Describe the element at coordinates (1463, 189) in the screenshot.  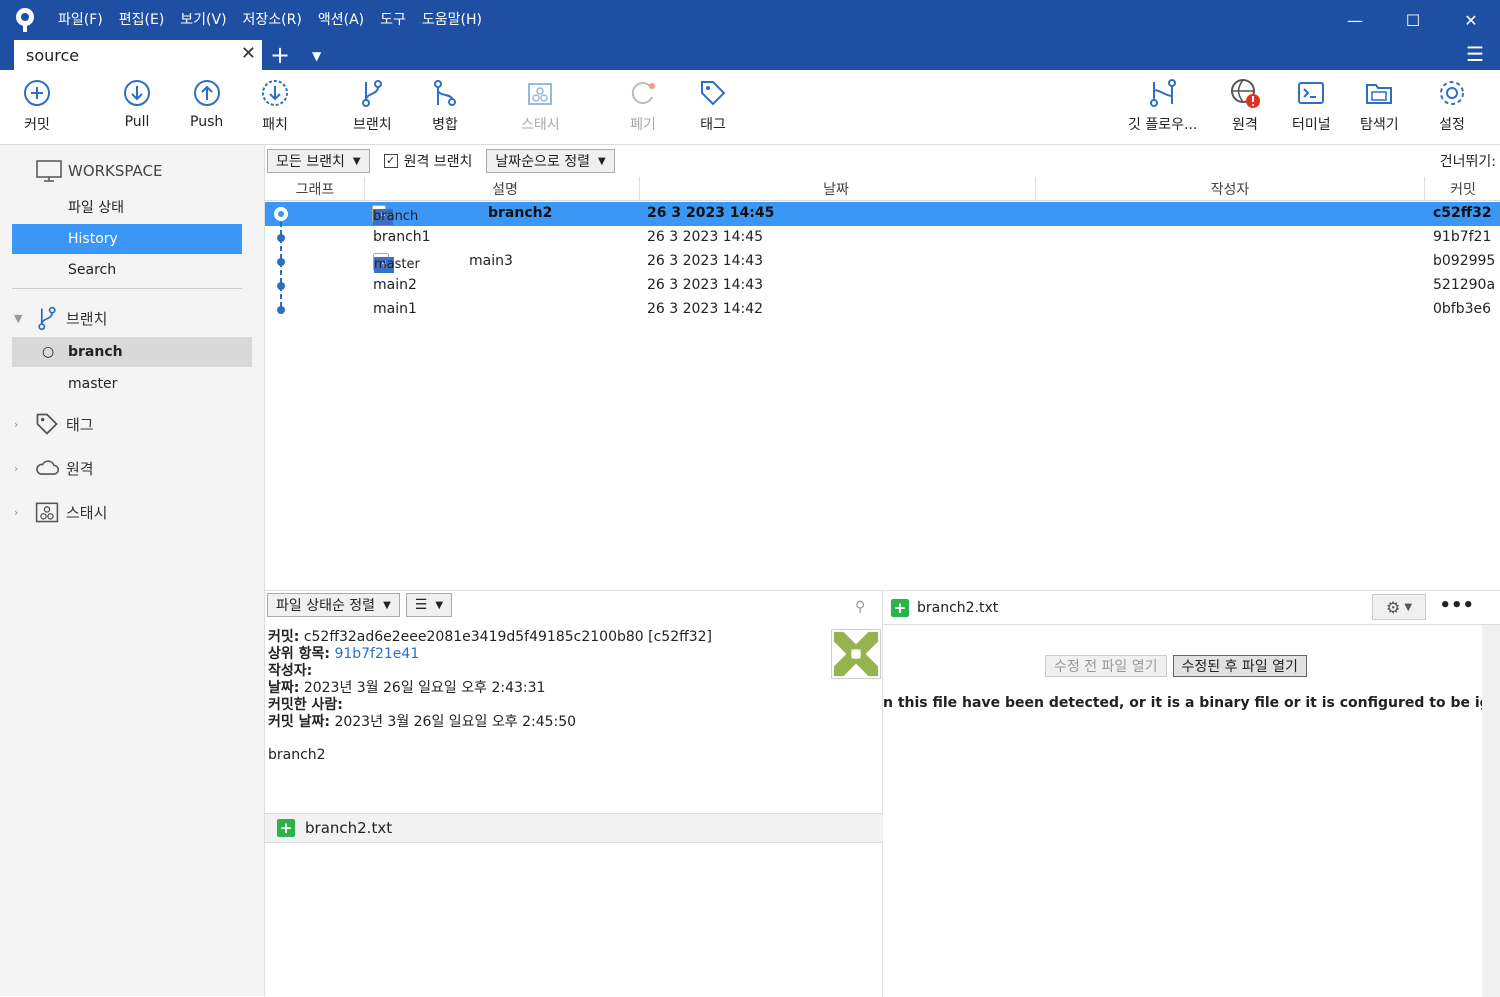
I see `col-commit: 커밋` at that location.